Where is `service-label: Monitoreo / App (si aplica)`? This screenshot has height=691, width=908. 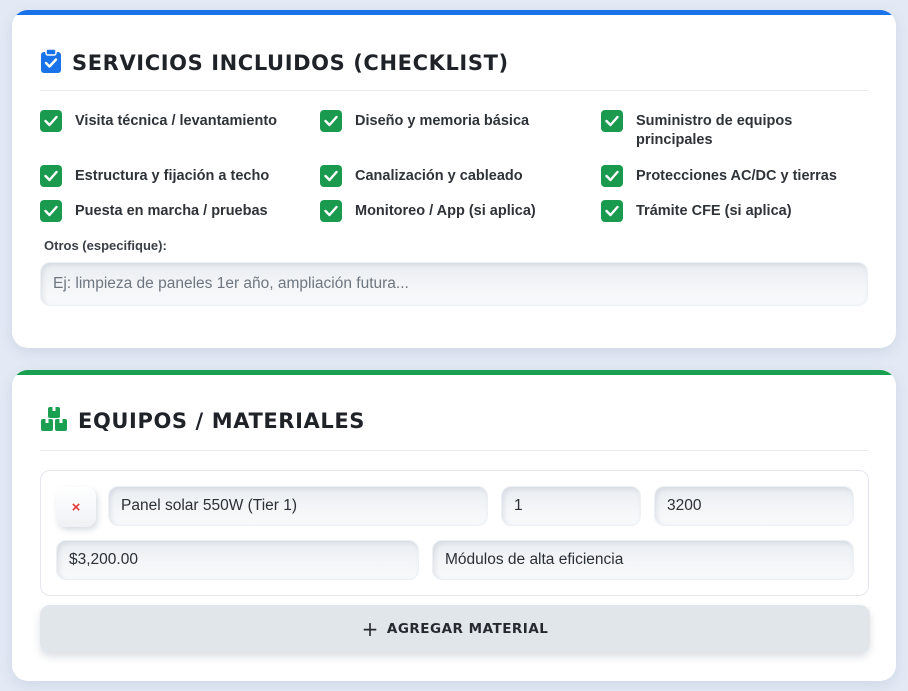 service-label: Monitoreo / App (si aplica) is located at coordinates (445, 211).